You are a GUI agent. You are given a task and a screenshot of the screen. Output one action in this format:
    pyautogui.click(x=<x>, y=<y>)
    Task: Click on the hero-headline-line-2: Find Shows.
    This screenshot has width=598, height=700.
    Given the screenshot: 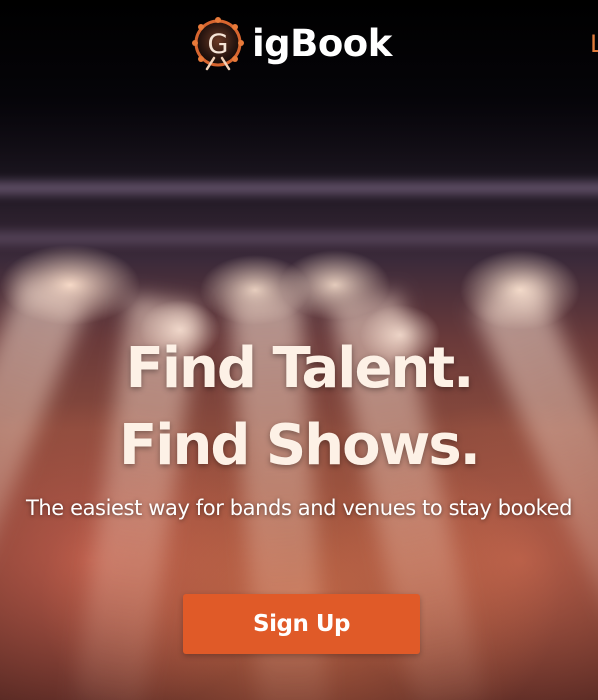 What is the action you would take?
    pyautogui.click(x=300, y=445)
    